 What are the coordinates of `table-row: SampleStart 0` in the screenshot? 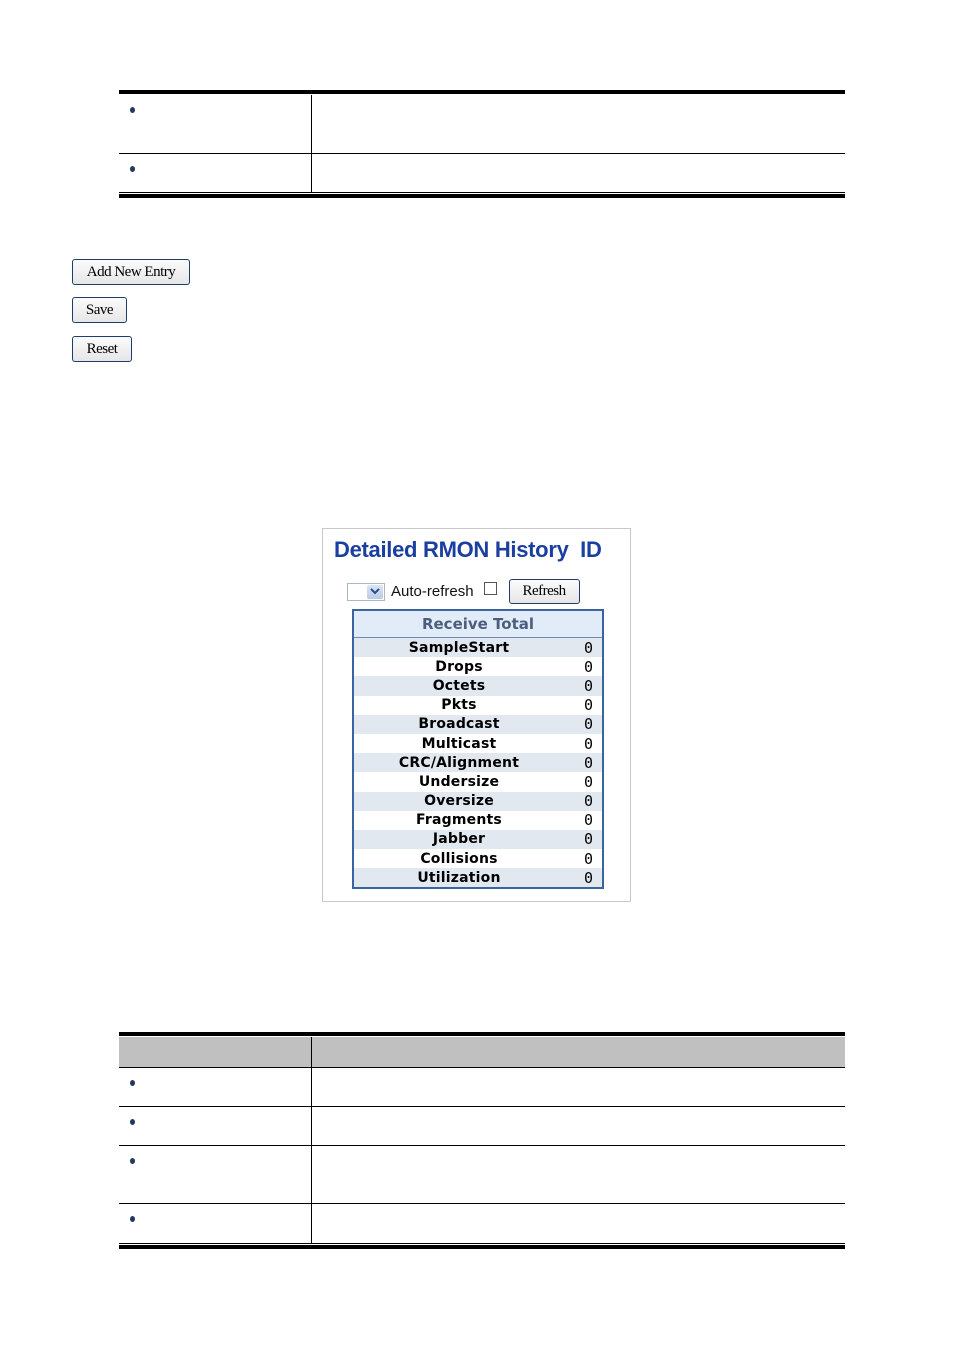 It's located at (478, 648).